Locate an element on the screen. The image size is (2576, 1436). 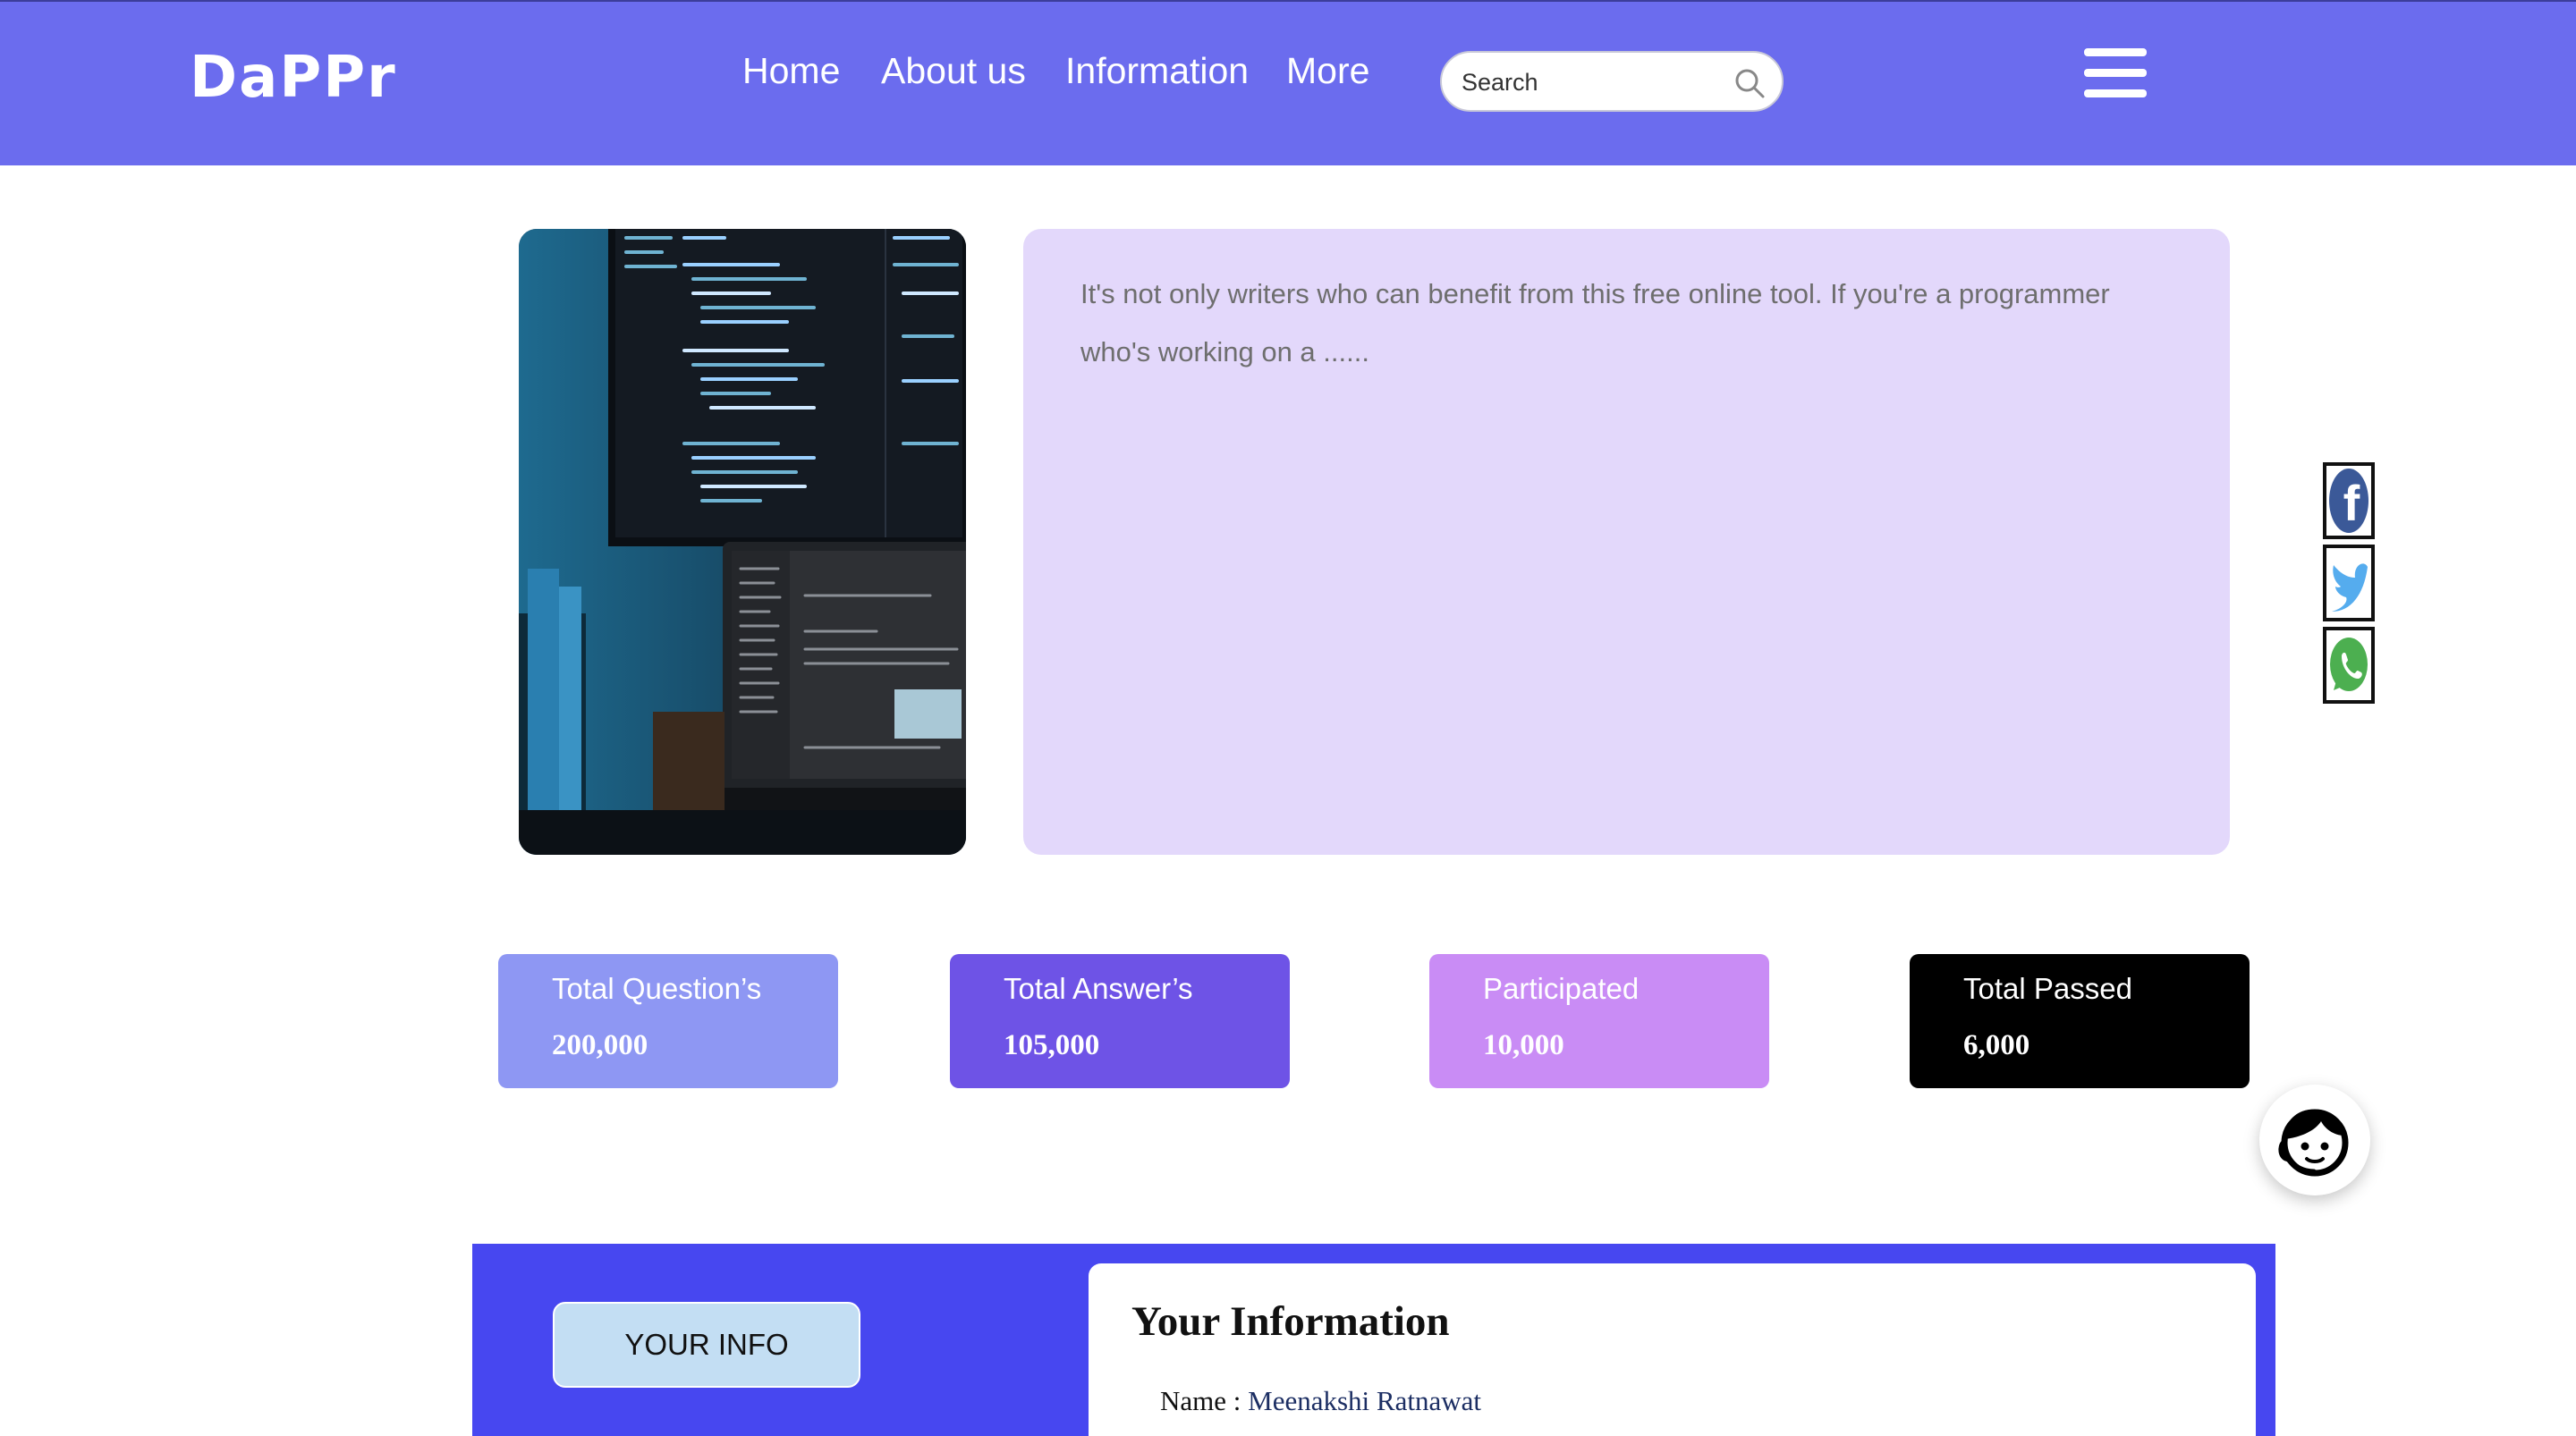
hamburger-menu-icon is located at coordinates (2115, 73).